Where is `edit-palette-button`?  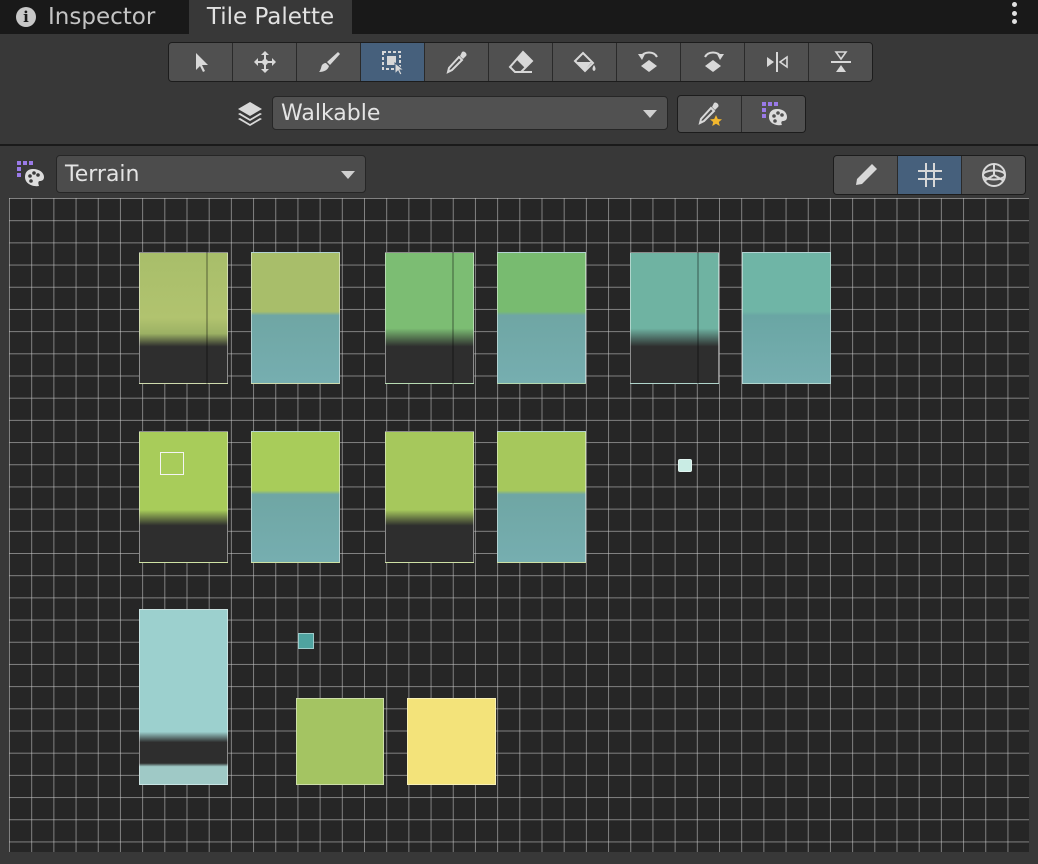
edit-palette-button is located at coordinates (866, 175).